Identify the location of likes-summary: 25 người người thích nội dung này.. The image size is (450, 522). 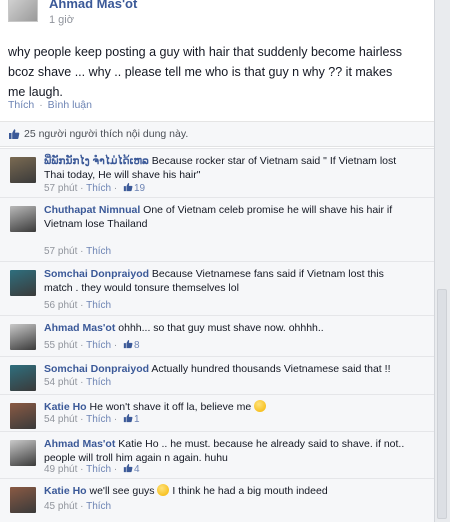
(217, 134).